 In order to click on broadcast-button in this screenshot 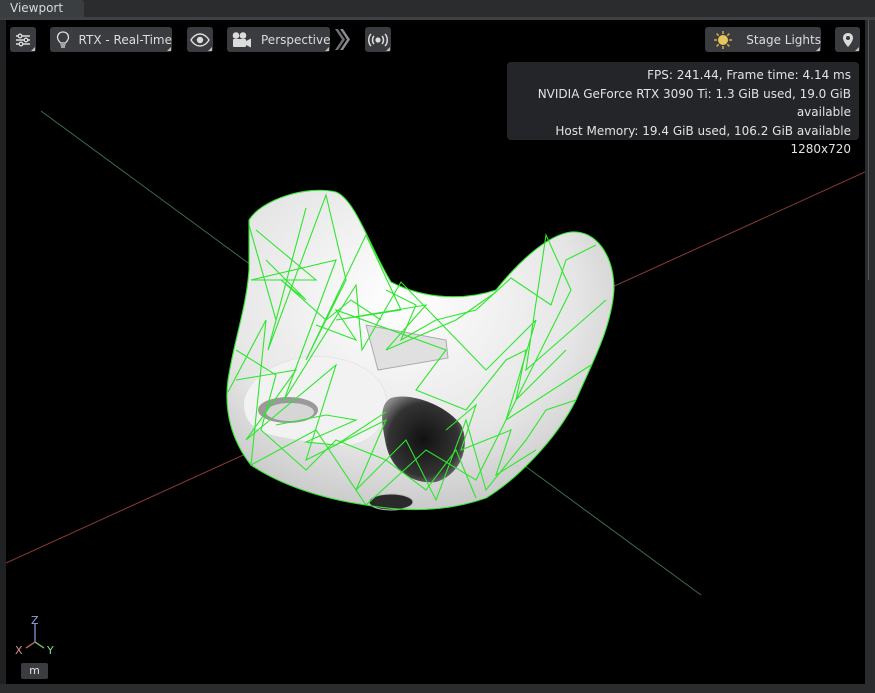, I will do `click(378, 39)`.